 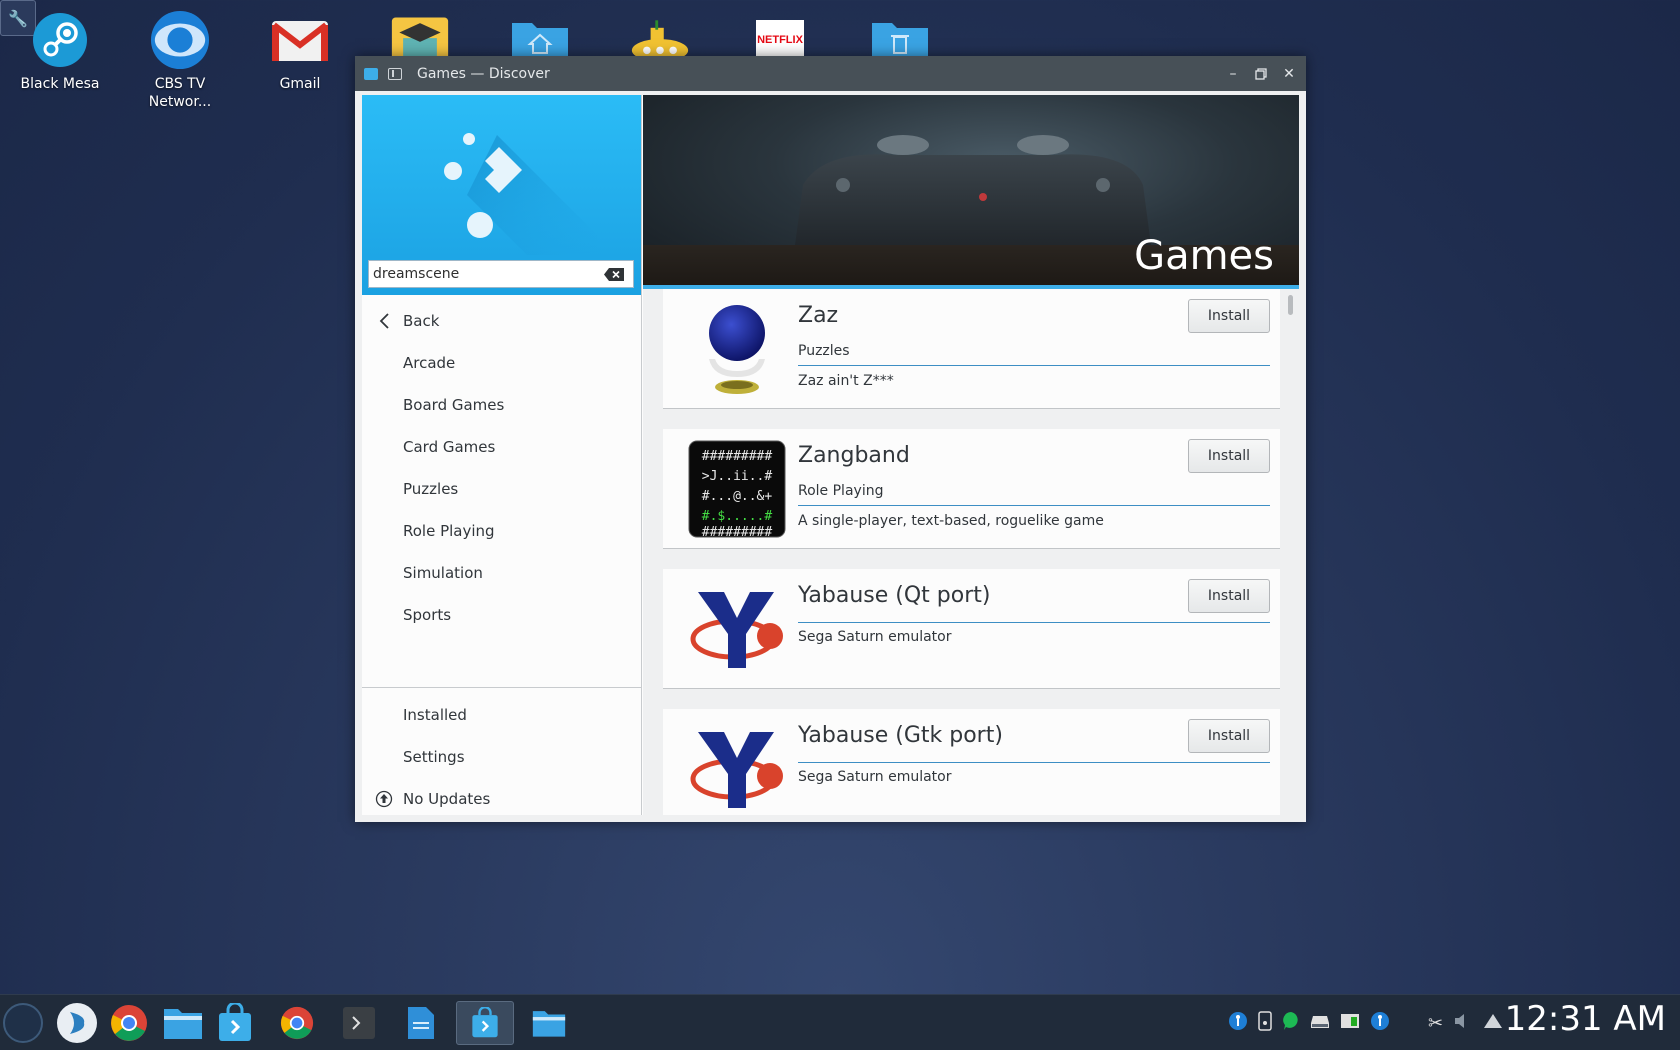 What do you see at coordinates (395, 73) in the screenshot?
I see `window-menu-icon` at bounding box center [395, 73].